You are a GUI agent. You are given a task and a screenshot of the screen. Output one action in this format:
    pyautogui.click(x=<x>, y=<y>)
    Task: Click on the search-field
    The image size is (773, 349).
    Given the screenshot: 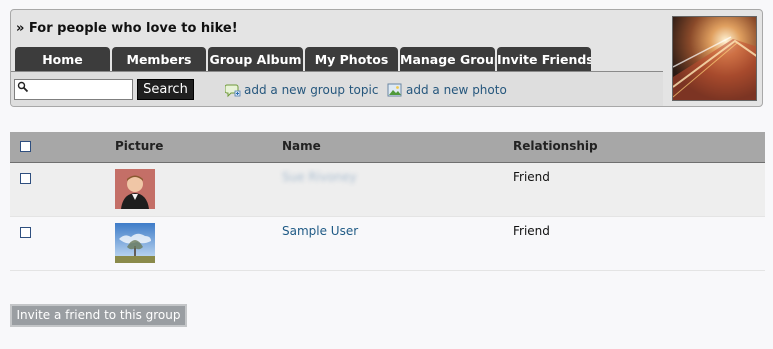 What is the action you would take?
    pyautogui.click(x=73, y=89)
    